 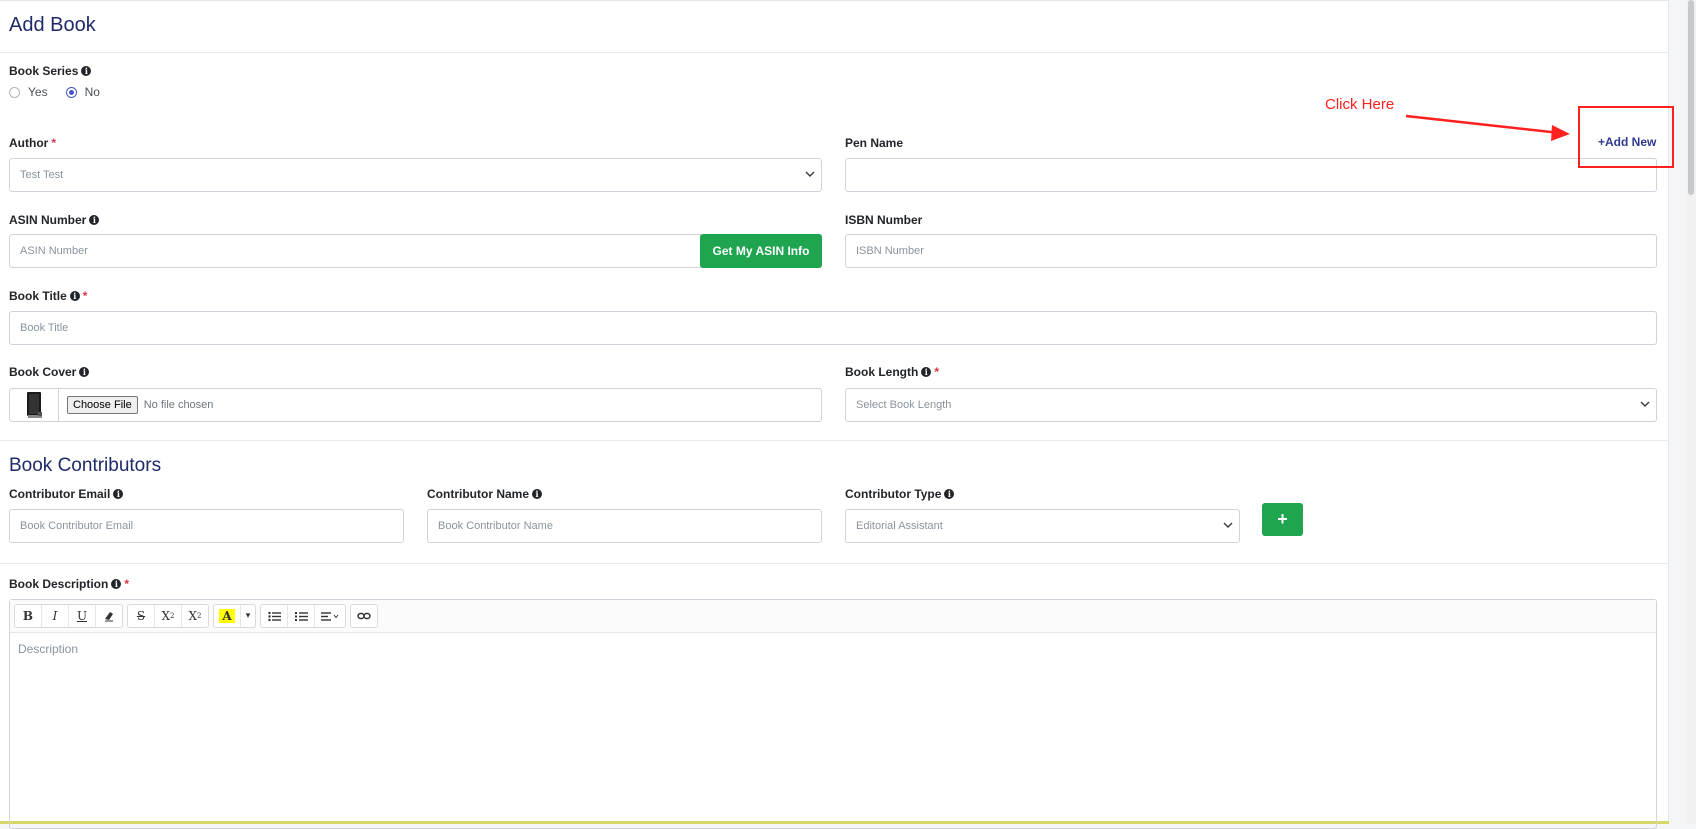 What do you see at coordinates (874, 143) in the screenshot?
I see `pen-name-label: Pen Name` at bounding box center [874, 143].